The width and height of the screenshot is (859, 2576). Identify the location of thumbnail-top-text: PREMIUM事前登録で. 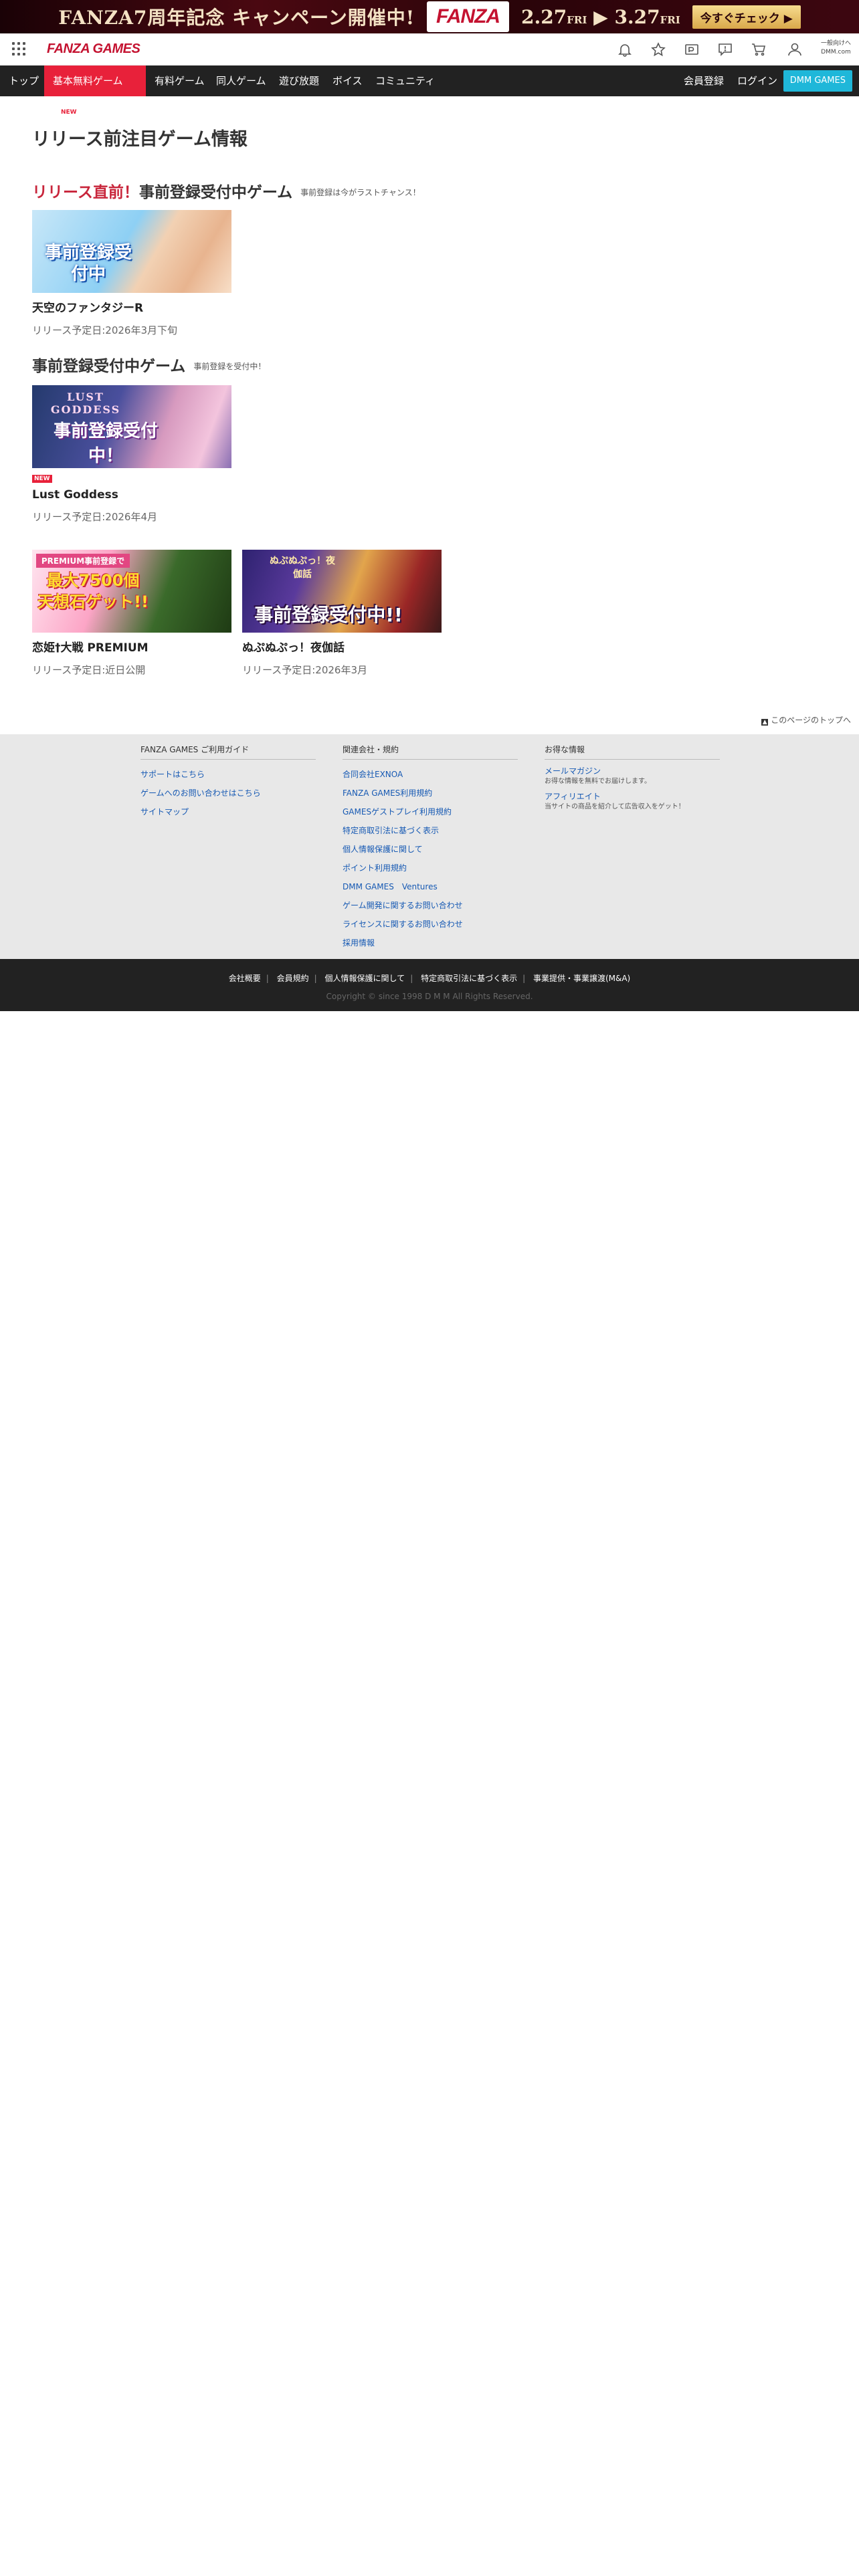
(83, 561).